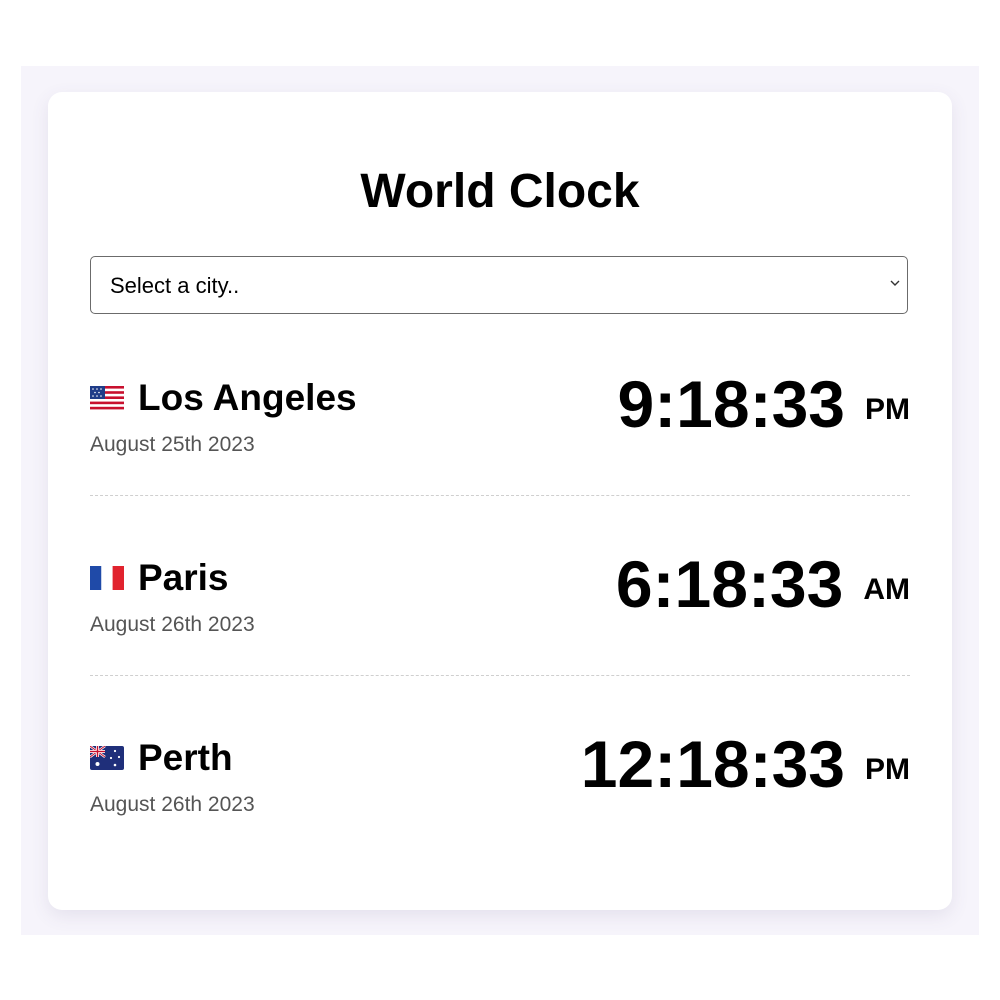  I want to click on us-flag-icon, so click(107, 398).